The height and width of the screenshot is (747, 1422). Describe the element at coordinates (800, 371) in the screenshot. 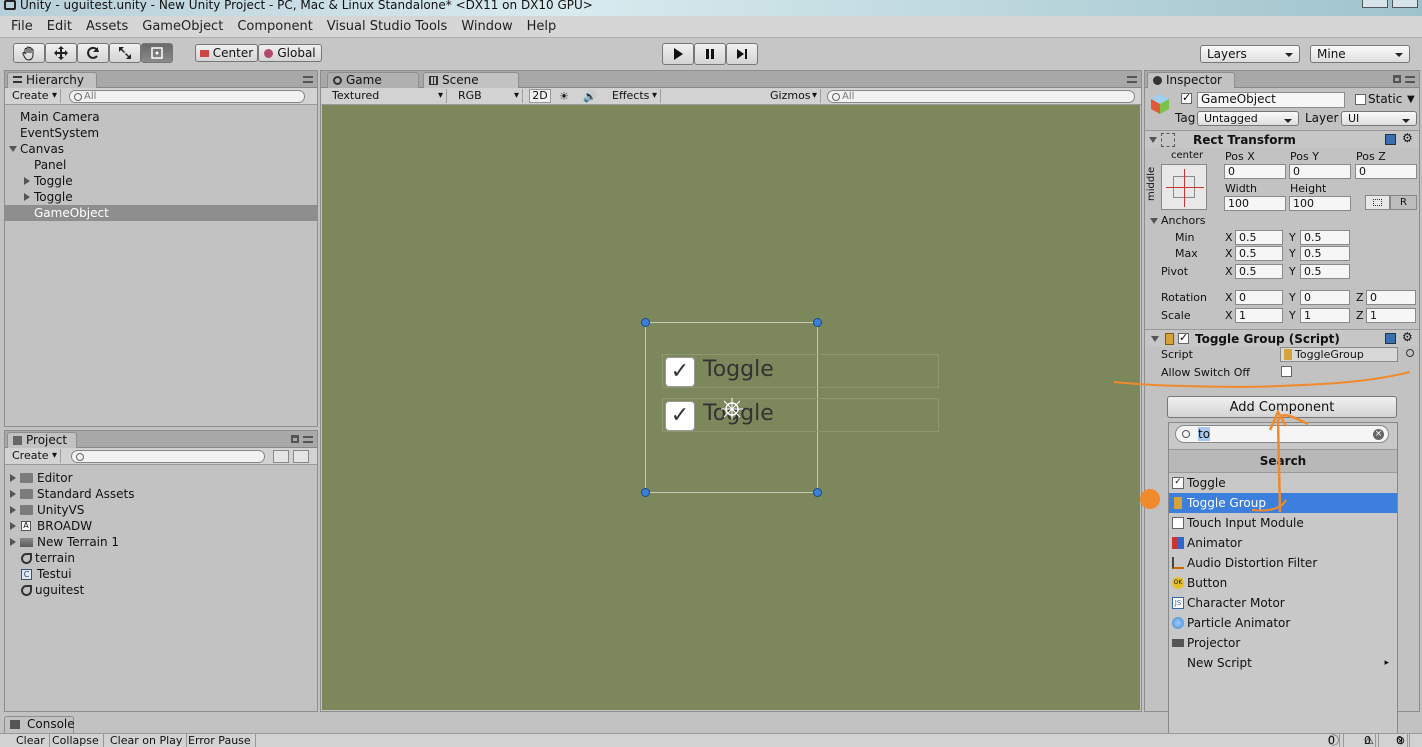

I see `scene-toggle-1: ✓ Toggle` at that location.